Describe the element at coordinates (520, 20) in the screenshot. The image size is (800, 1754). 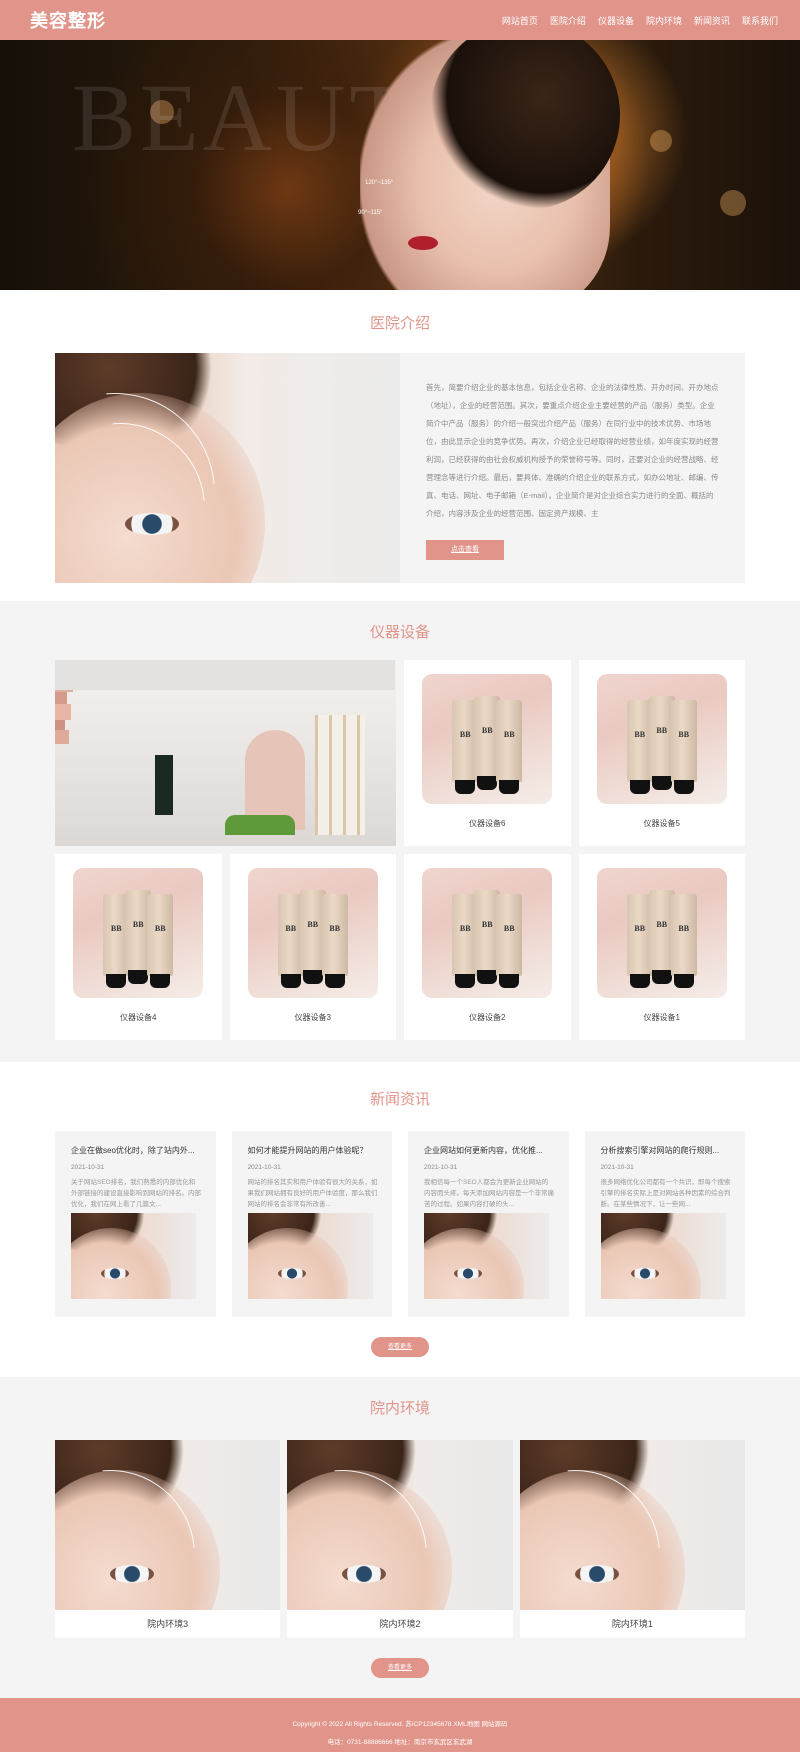
I see `nav-home: 网站首页` at that location.